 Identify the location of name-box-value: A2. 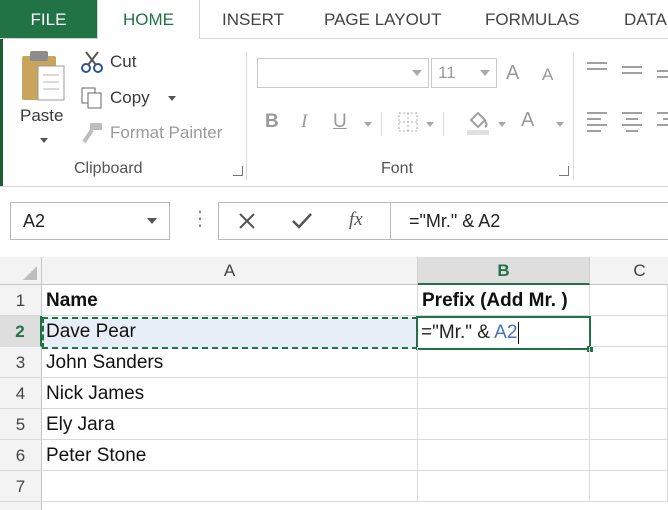
(34, 221).